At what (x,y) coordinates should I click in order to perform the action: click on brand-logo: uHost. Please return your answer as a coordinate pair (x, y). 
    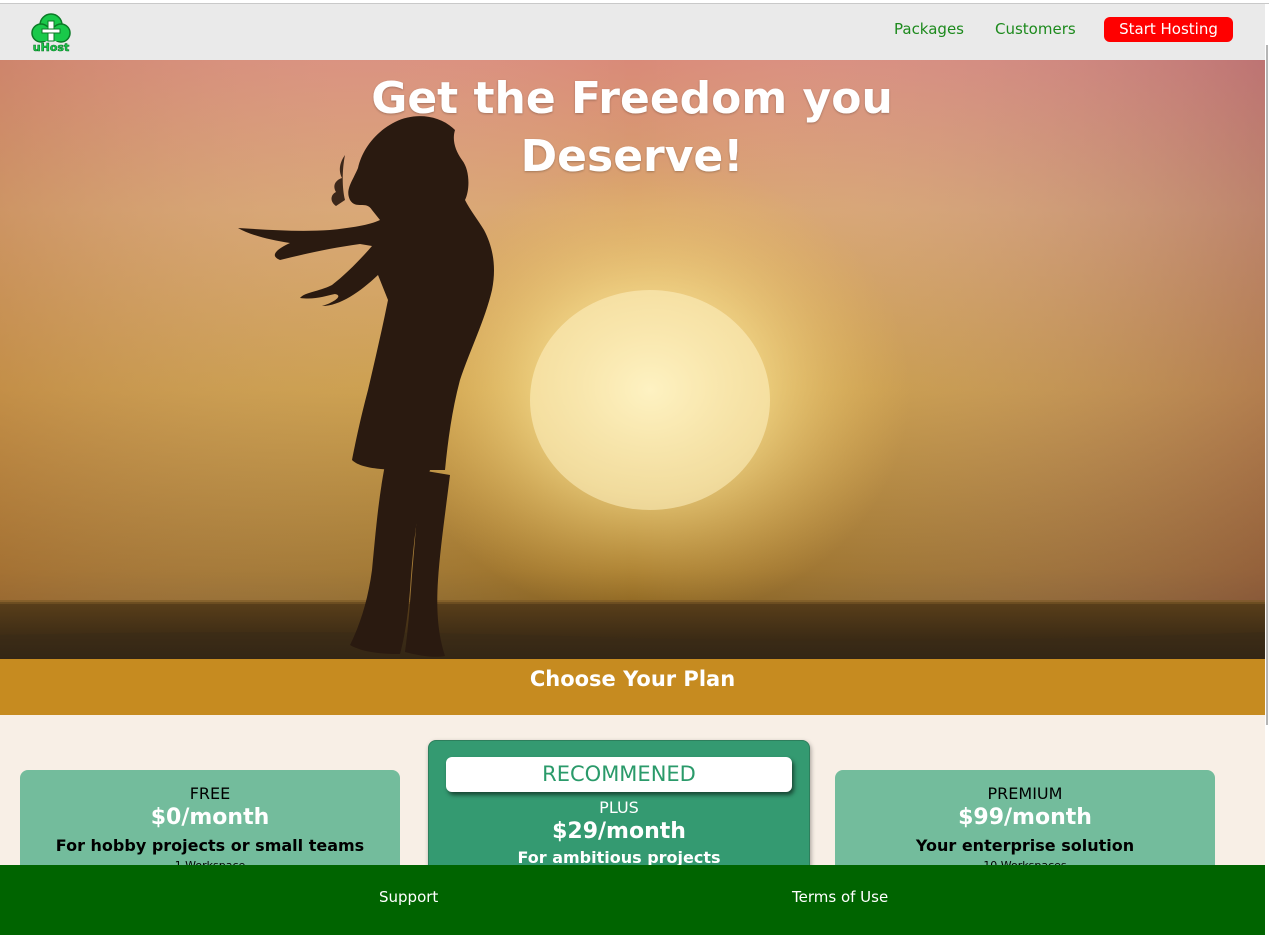
    Looking at the image, I should click on (51, 33).